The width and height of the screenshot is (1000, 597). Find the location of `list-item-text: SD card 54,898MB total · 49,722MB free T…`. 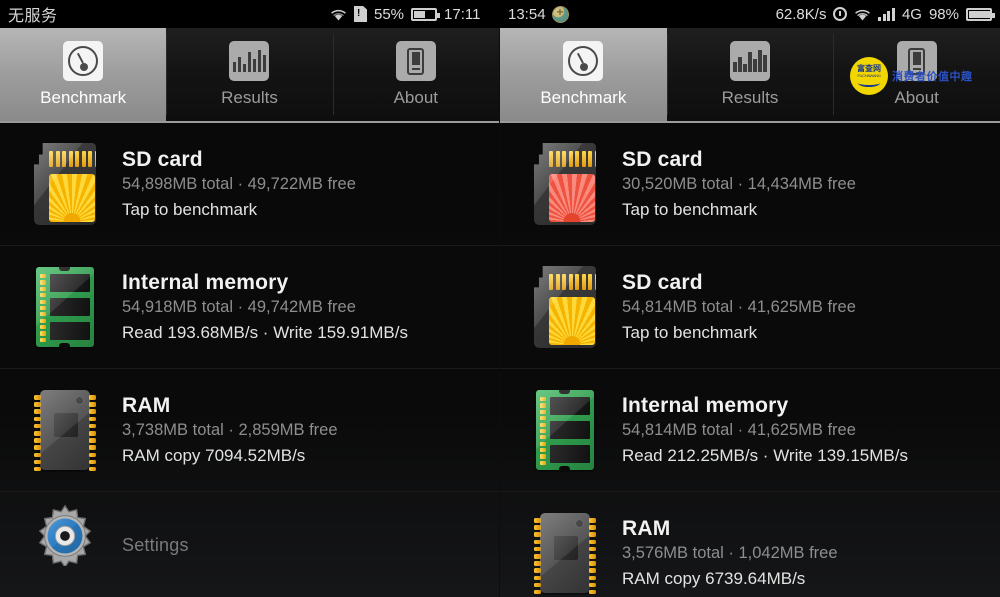

list-item-text: SD card 54,898MB total · 49,722MB free T… is located at coordinates (239, 184).